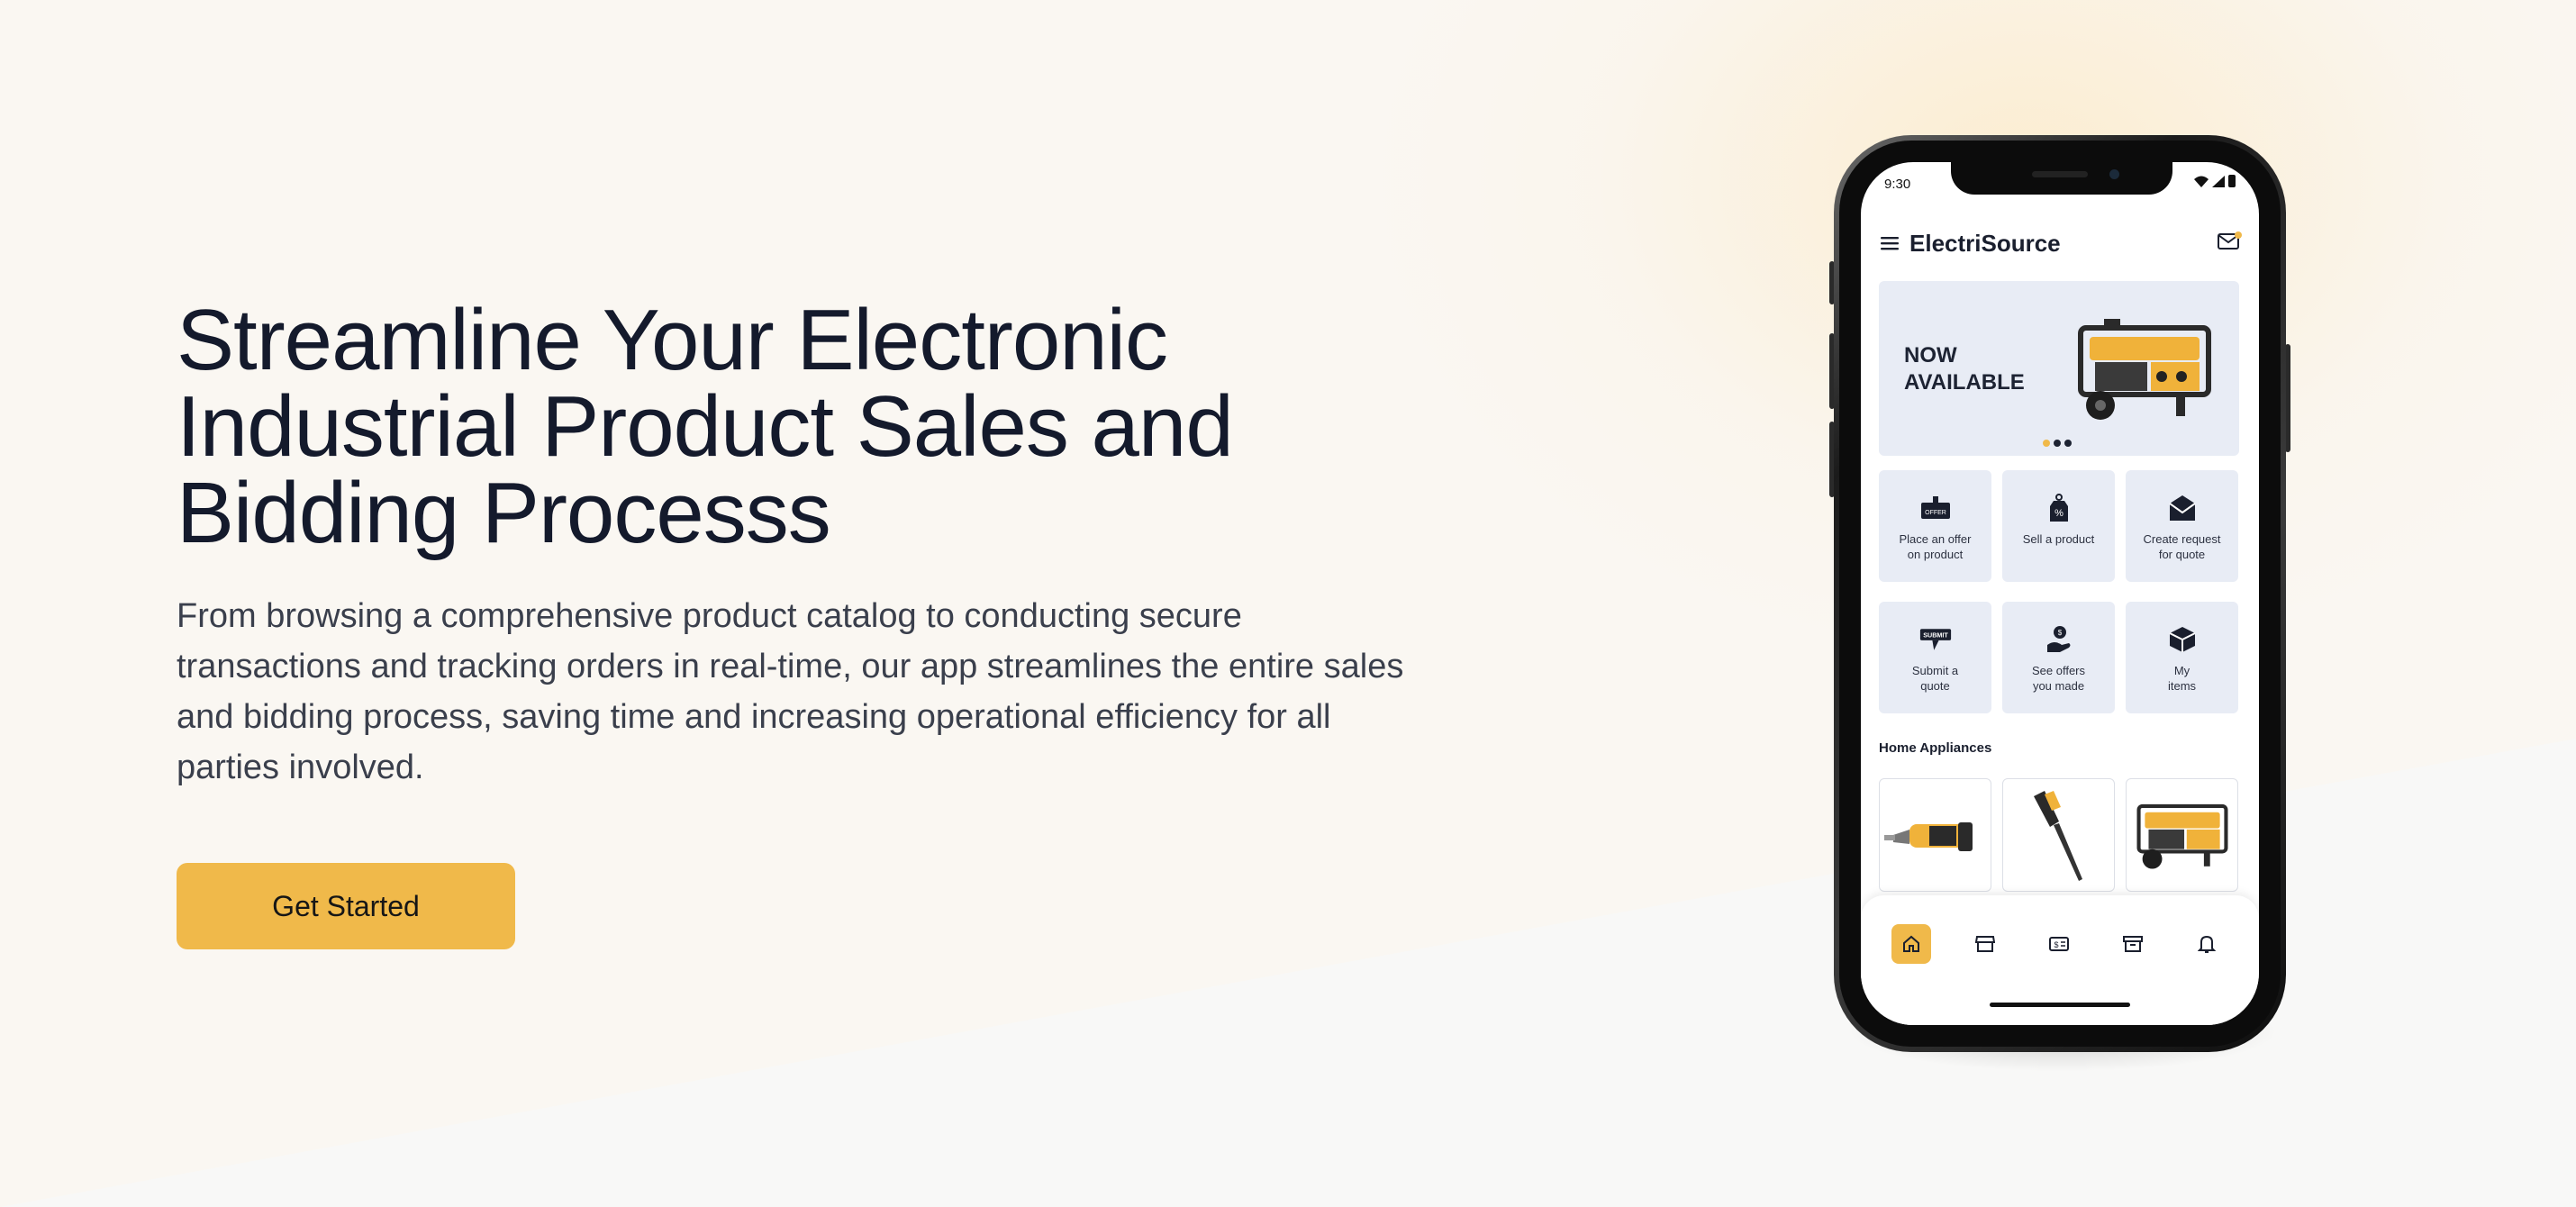  I want to click on app-header: ElectriSource, so click(2061, 243).